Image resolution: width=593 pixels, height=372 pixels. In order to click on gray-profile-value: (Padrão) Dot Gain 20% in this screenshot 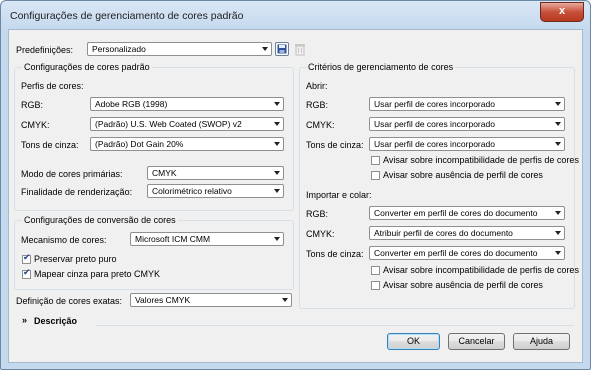, I will do `click(139, 144)`.